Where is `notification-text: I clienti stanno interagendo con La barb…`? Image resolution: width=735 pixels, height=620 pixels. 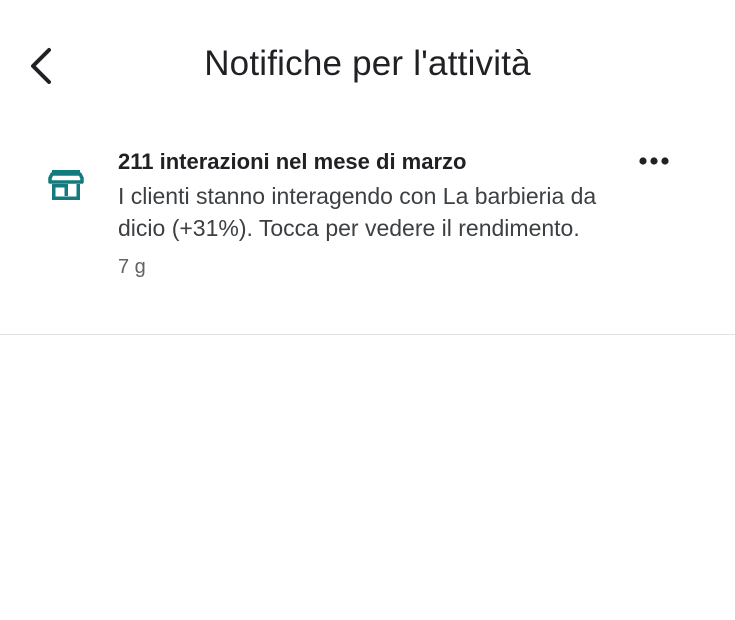
notification-text: I clienti stanno interagendo con La barb… is located at coordinates (357, 212).